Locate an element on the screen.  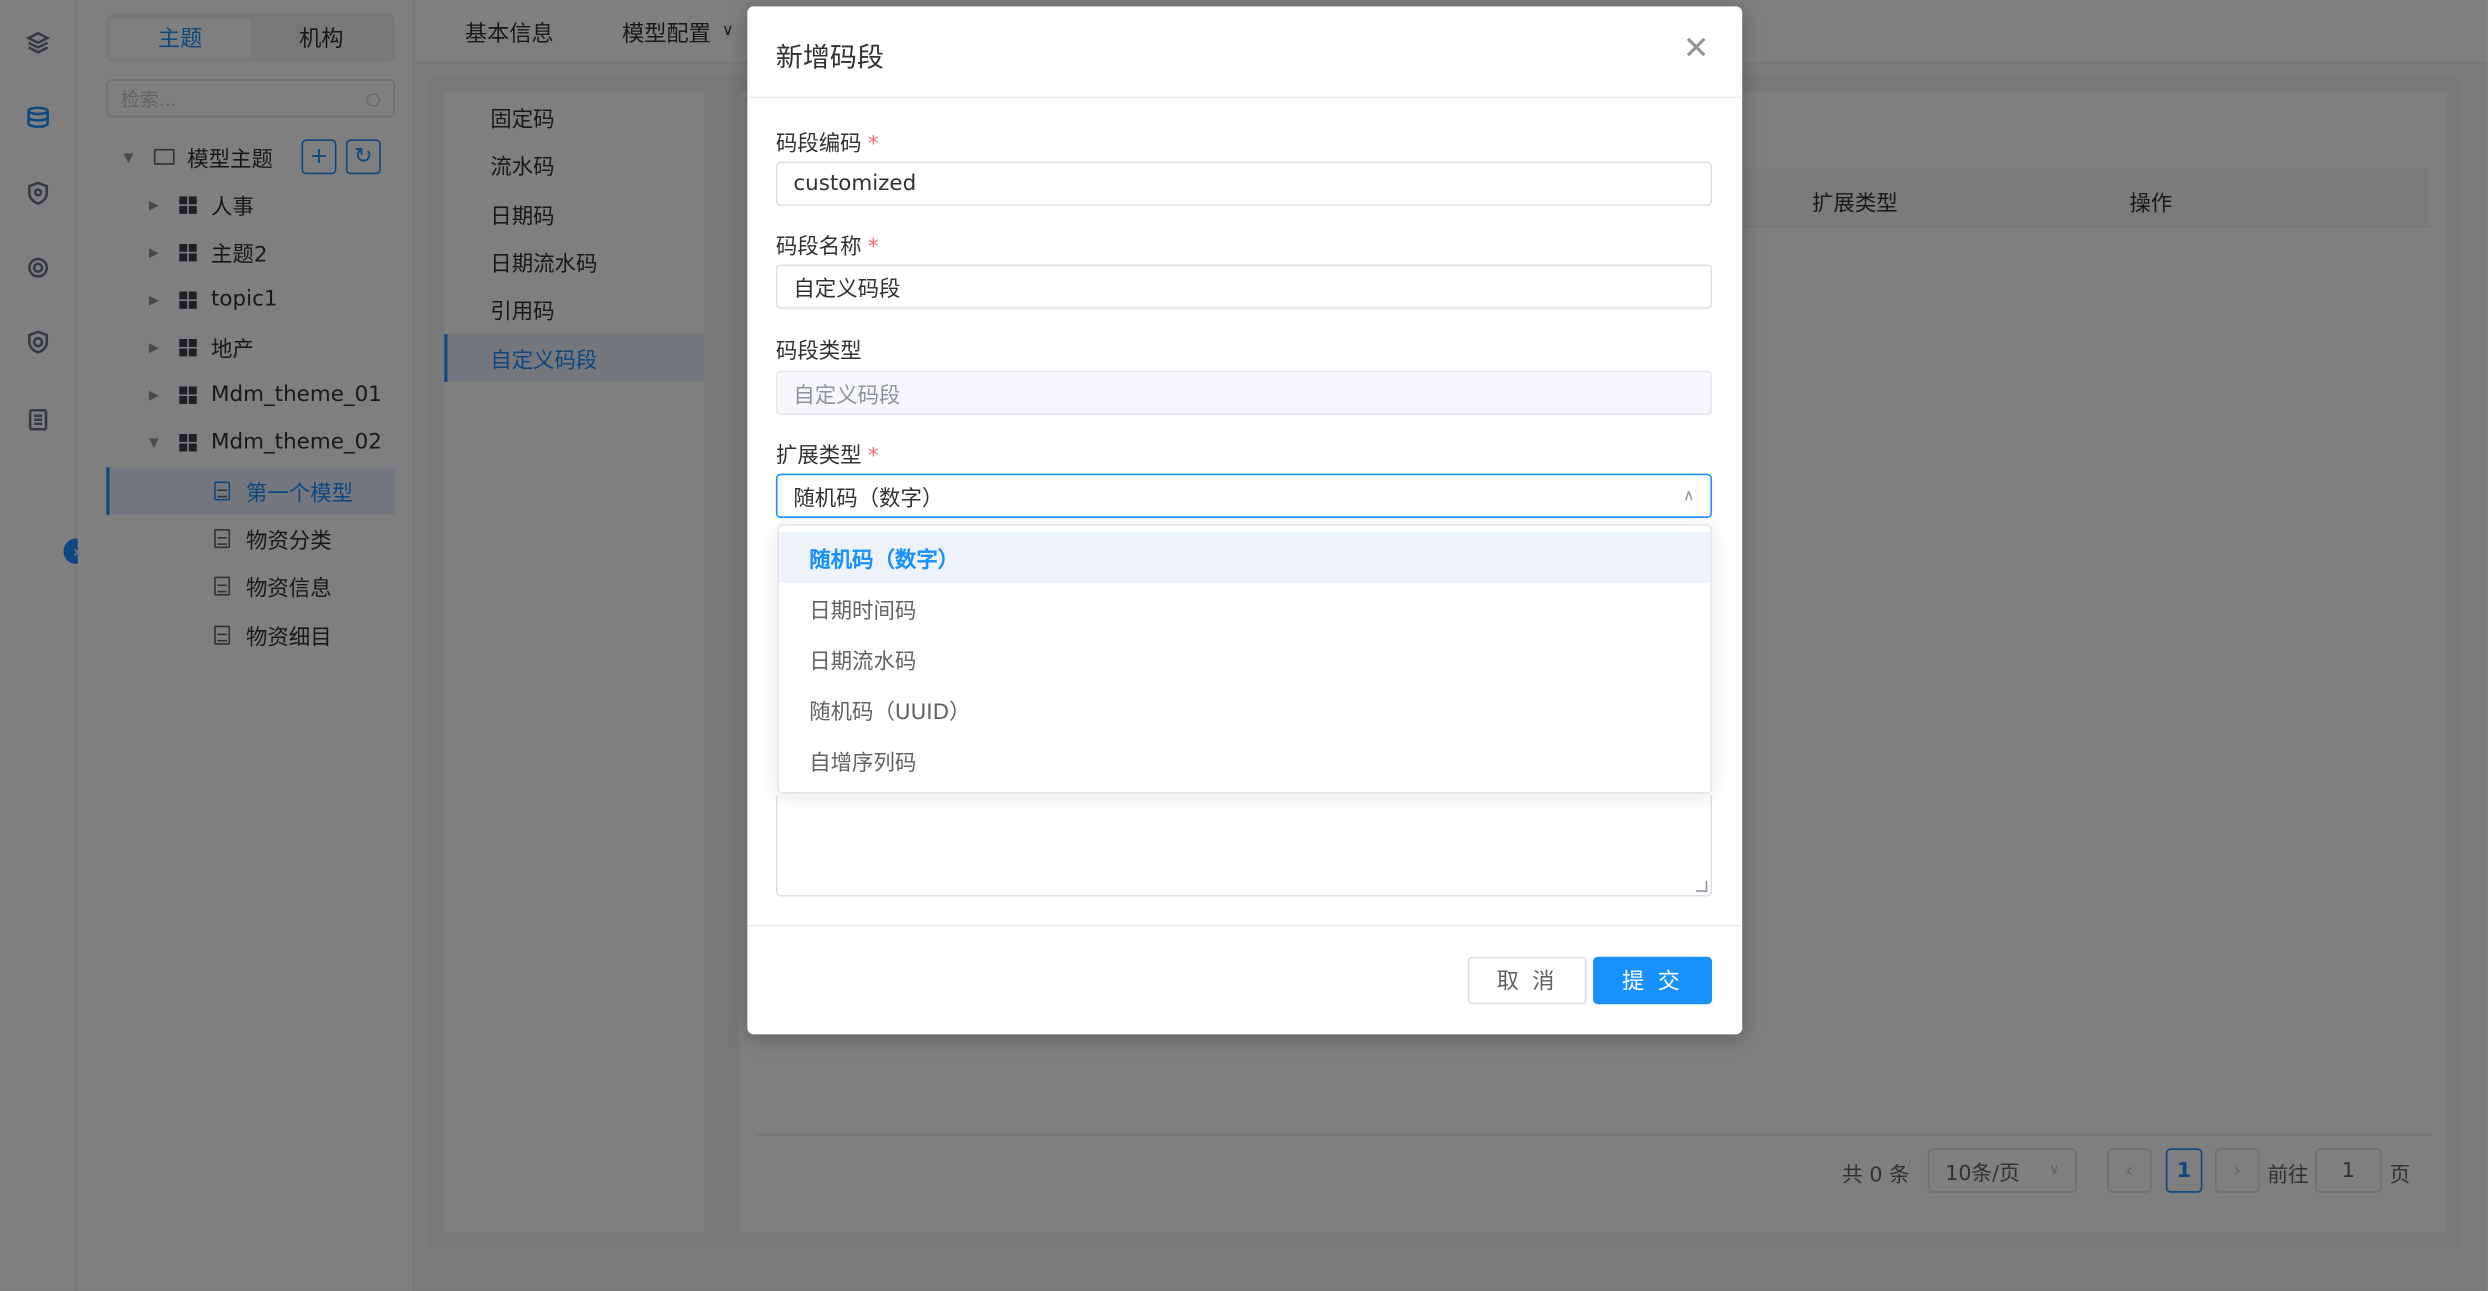
field-label-name: 码段名称 * is located at coordinates (827, 247).